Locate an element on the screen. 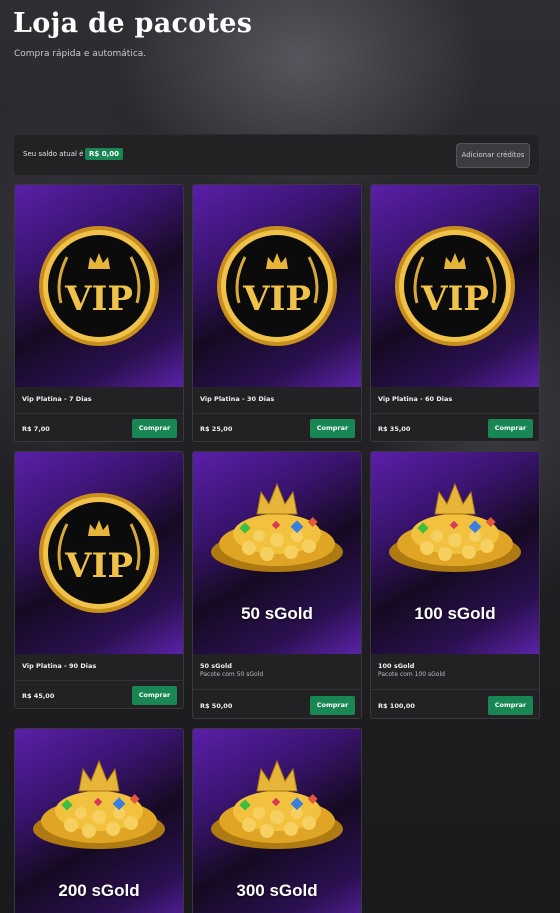 Image resolution: width=560 pixels, height=913 pixels. product-price: R$ 35,00 is located at coordinates (394, 429).